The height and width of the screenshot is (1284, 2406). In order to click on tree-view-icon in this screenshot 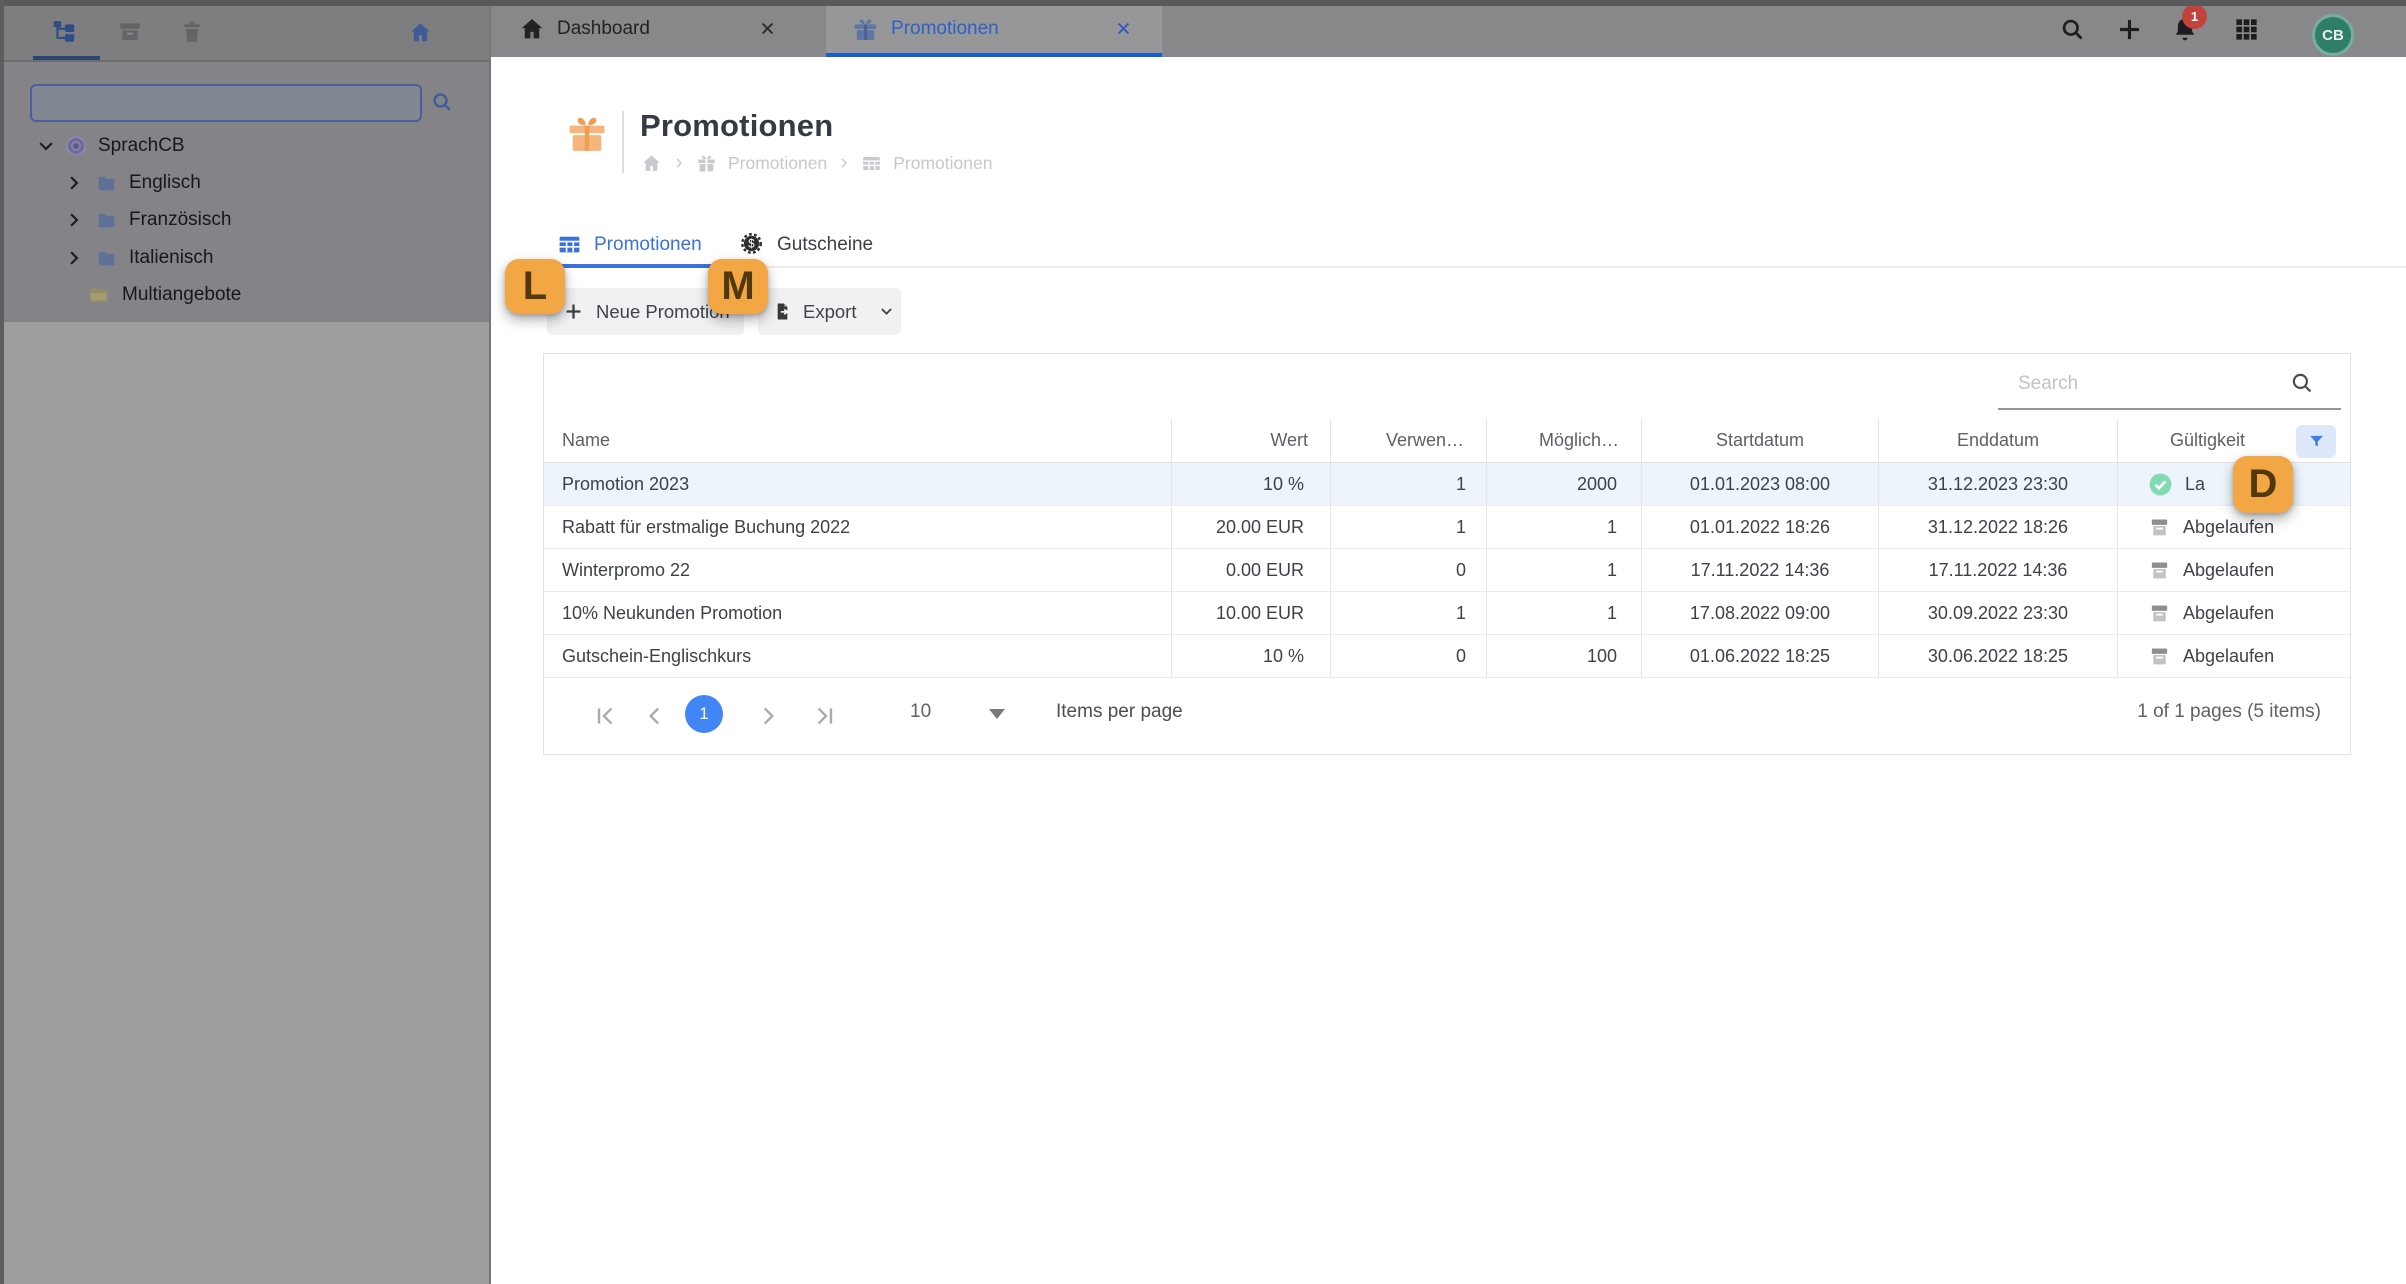, I will do `click(65, 32)`.